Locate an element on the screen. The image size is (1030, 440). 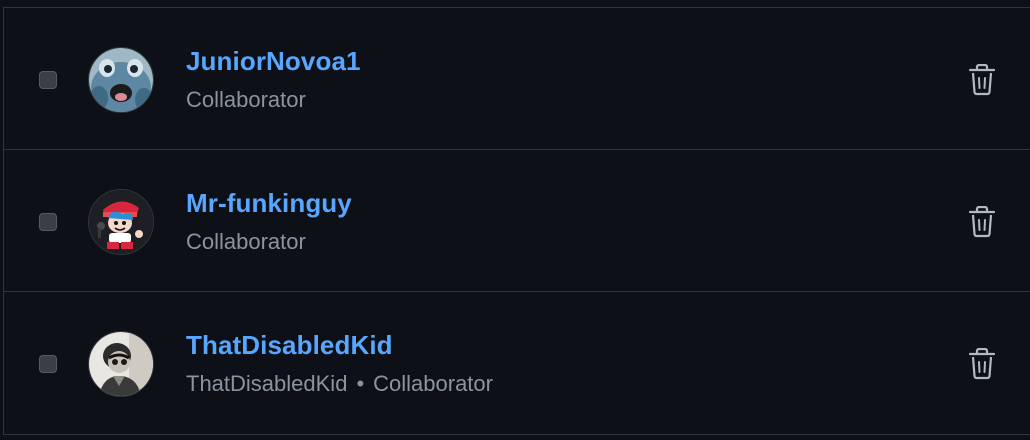
display-name: ThatDisabledKid is located at coordinates (267, 383).